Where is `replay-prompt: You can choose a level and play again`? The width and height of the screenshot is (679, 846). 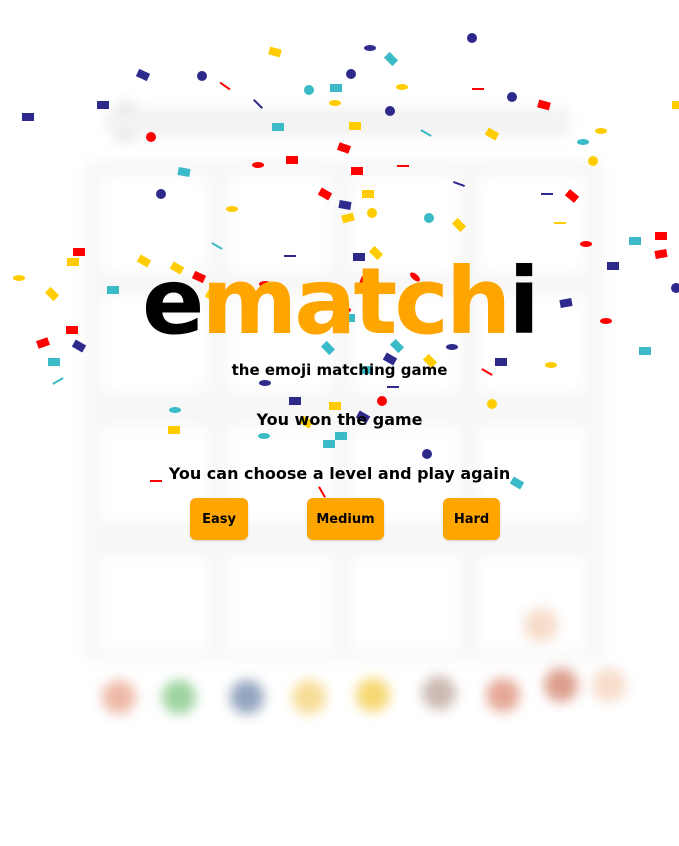
replay-prompt: You can choose a level and play again is located at coordinates (339, 473).